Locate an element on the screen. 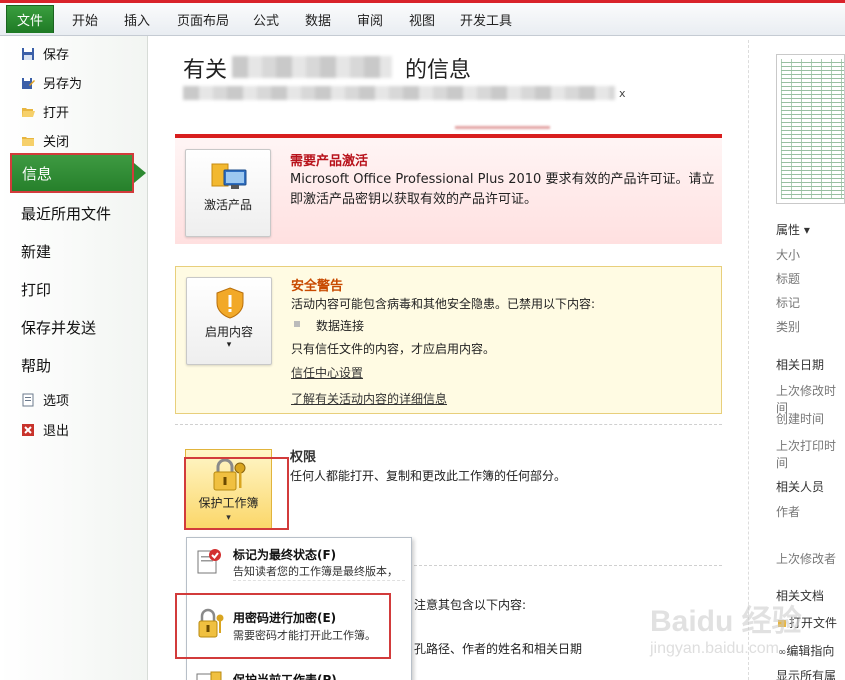 This screenshot has height=680, width=845. menu-mark-as-final: 标记为最终状态(F) 告知读者您的工作簿是最终版本，并将其设为只读。 is located at coordinates (299, 568).